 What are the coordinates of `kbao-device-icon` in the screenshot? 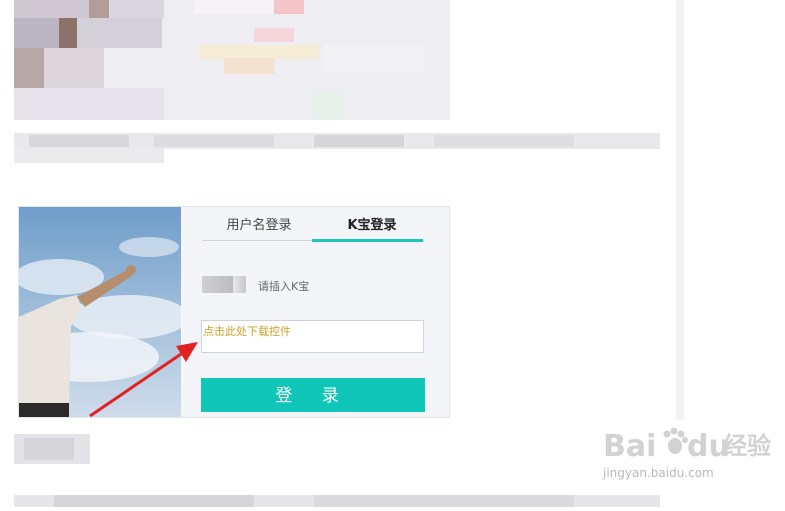 It's located at (224, 284).